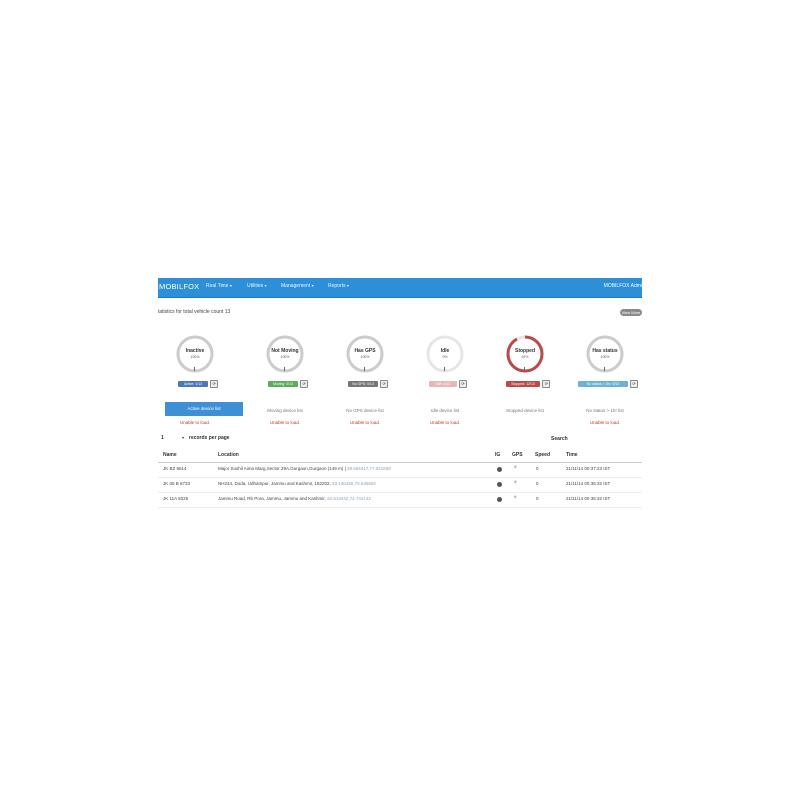 Image resolution: width=800 pixels, height=800 pixels. What do you see at coordinates (195, 351) in the screenshot?
I see `gauge-title: Inactive` at bounding box center [195, 351].